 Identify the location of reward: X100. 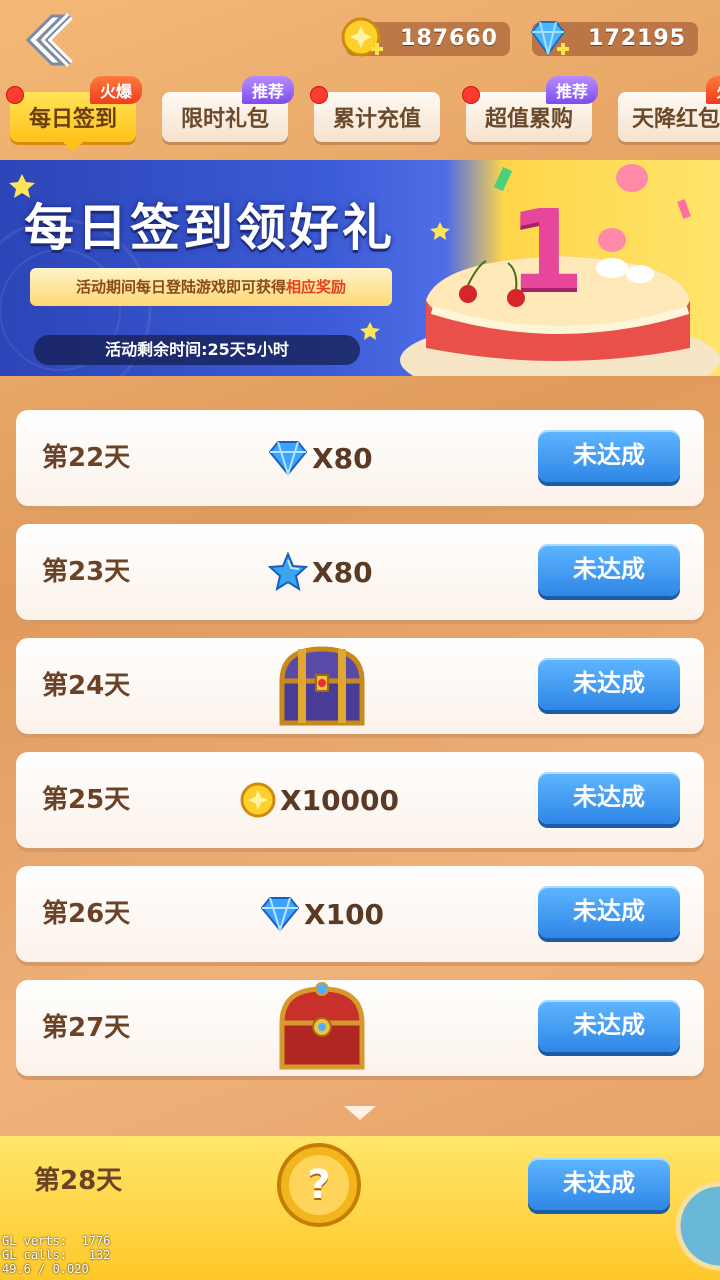
(322, 914).